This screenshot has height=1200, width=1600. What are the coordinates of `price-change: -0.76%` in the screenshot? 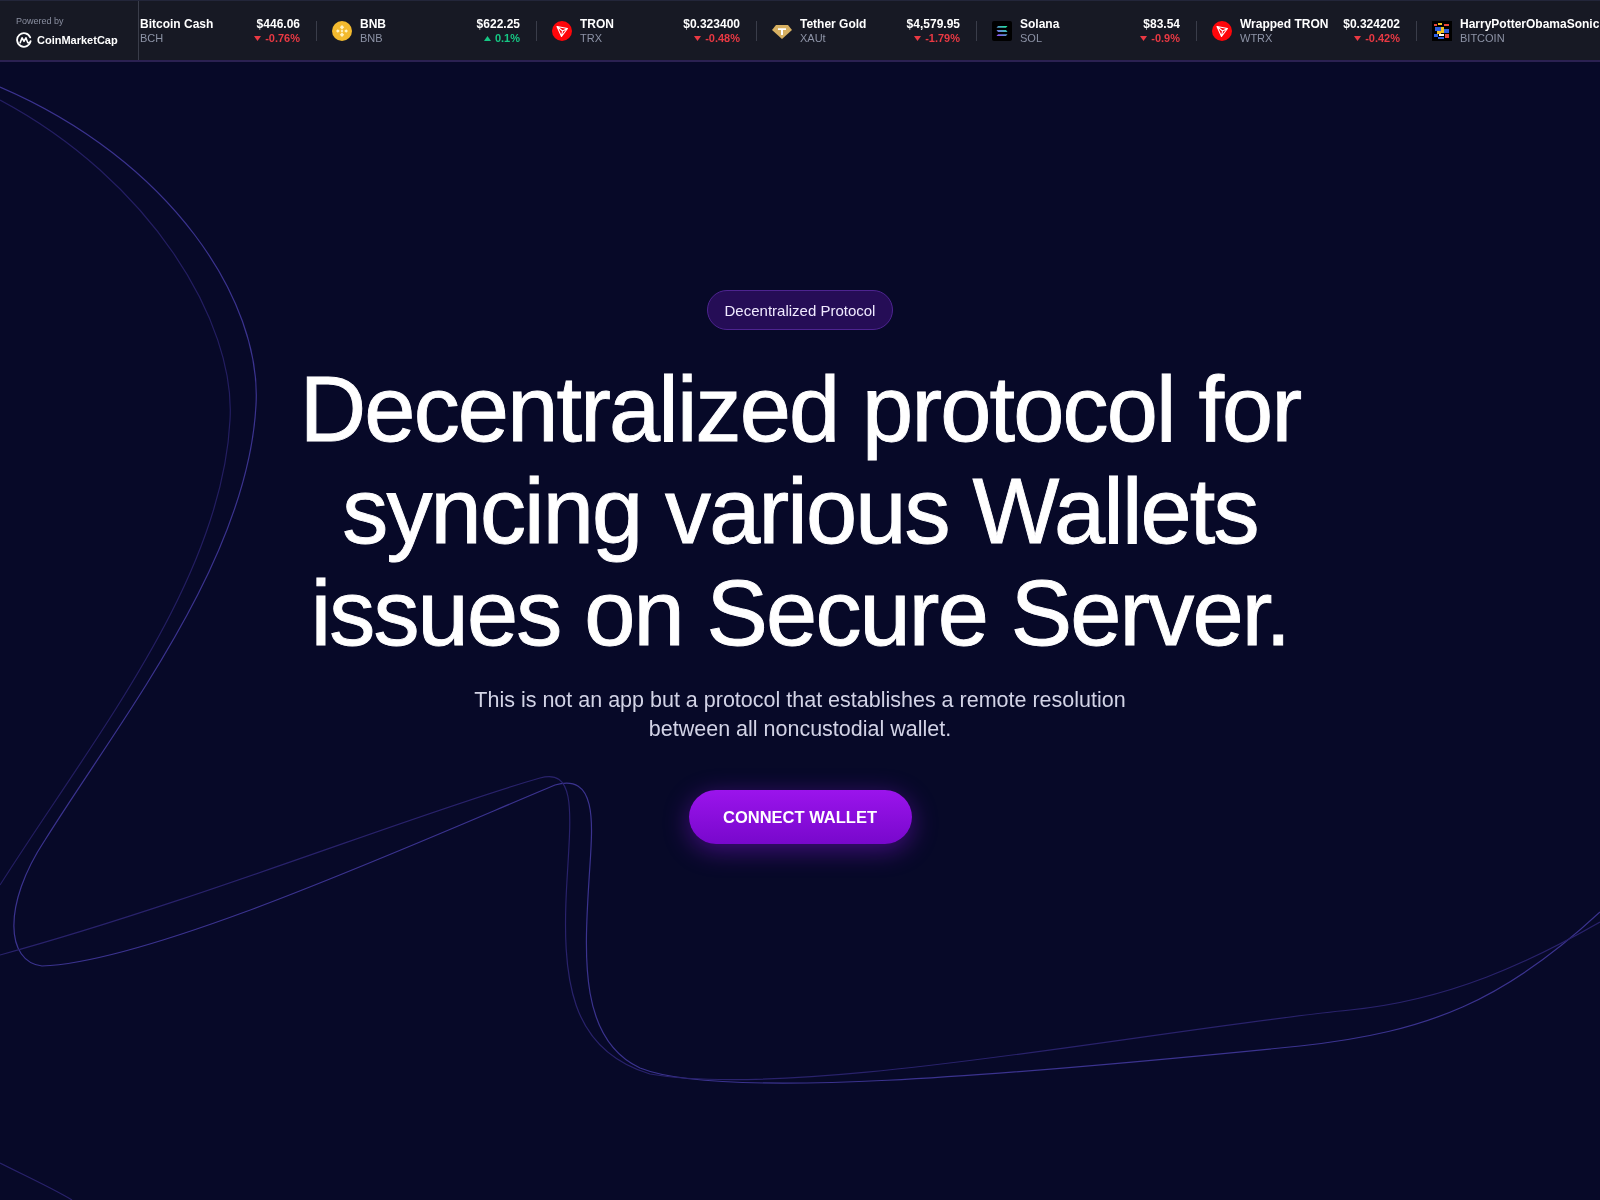 It's located at (282, 38).